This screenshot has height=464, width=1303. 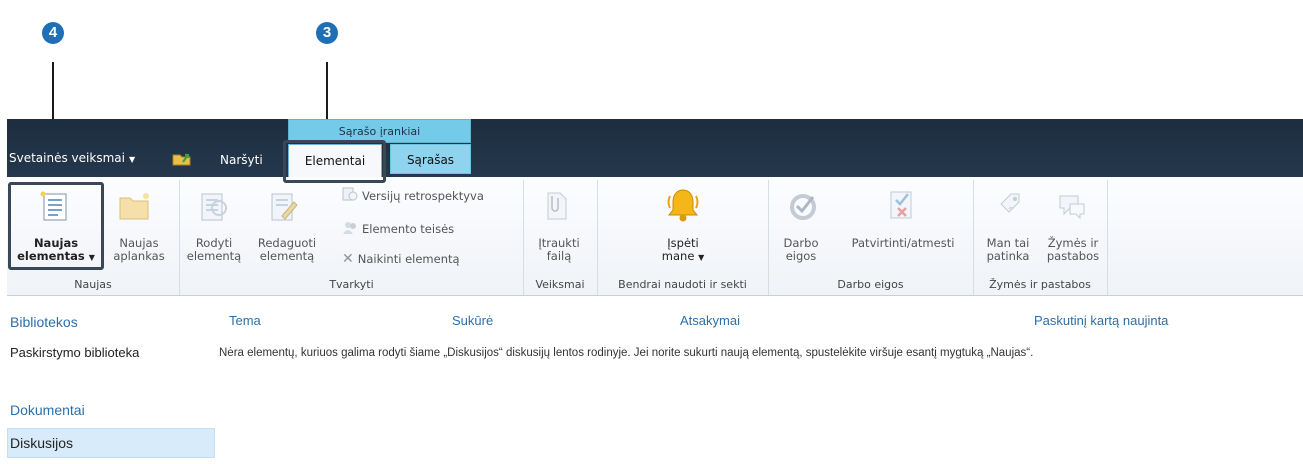 What do you see at coordinates (801, 256) in the screenshot?
I see `workflows-label-2: eigos` at bounding box center [801, 256].